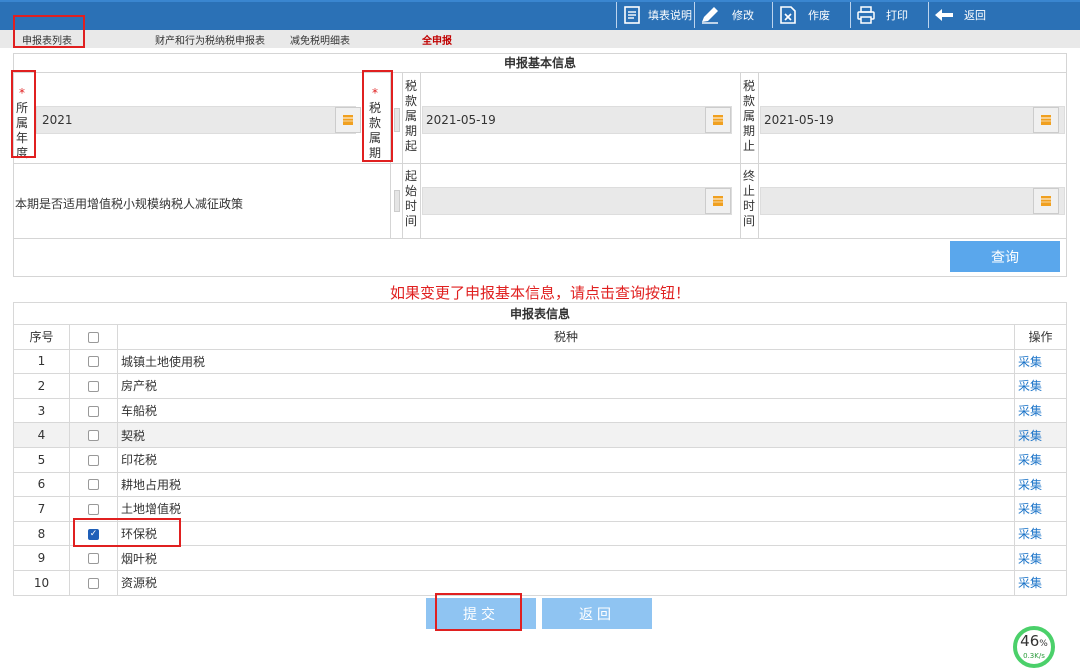  I want to click on back-toolbar-button: 返回, so click(960, 15).